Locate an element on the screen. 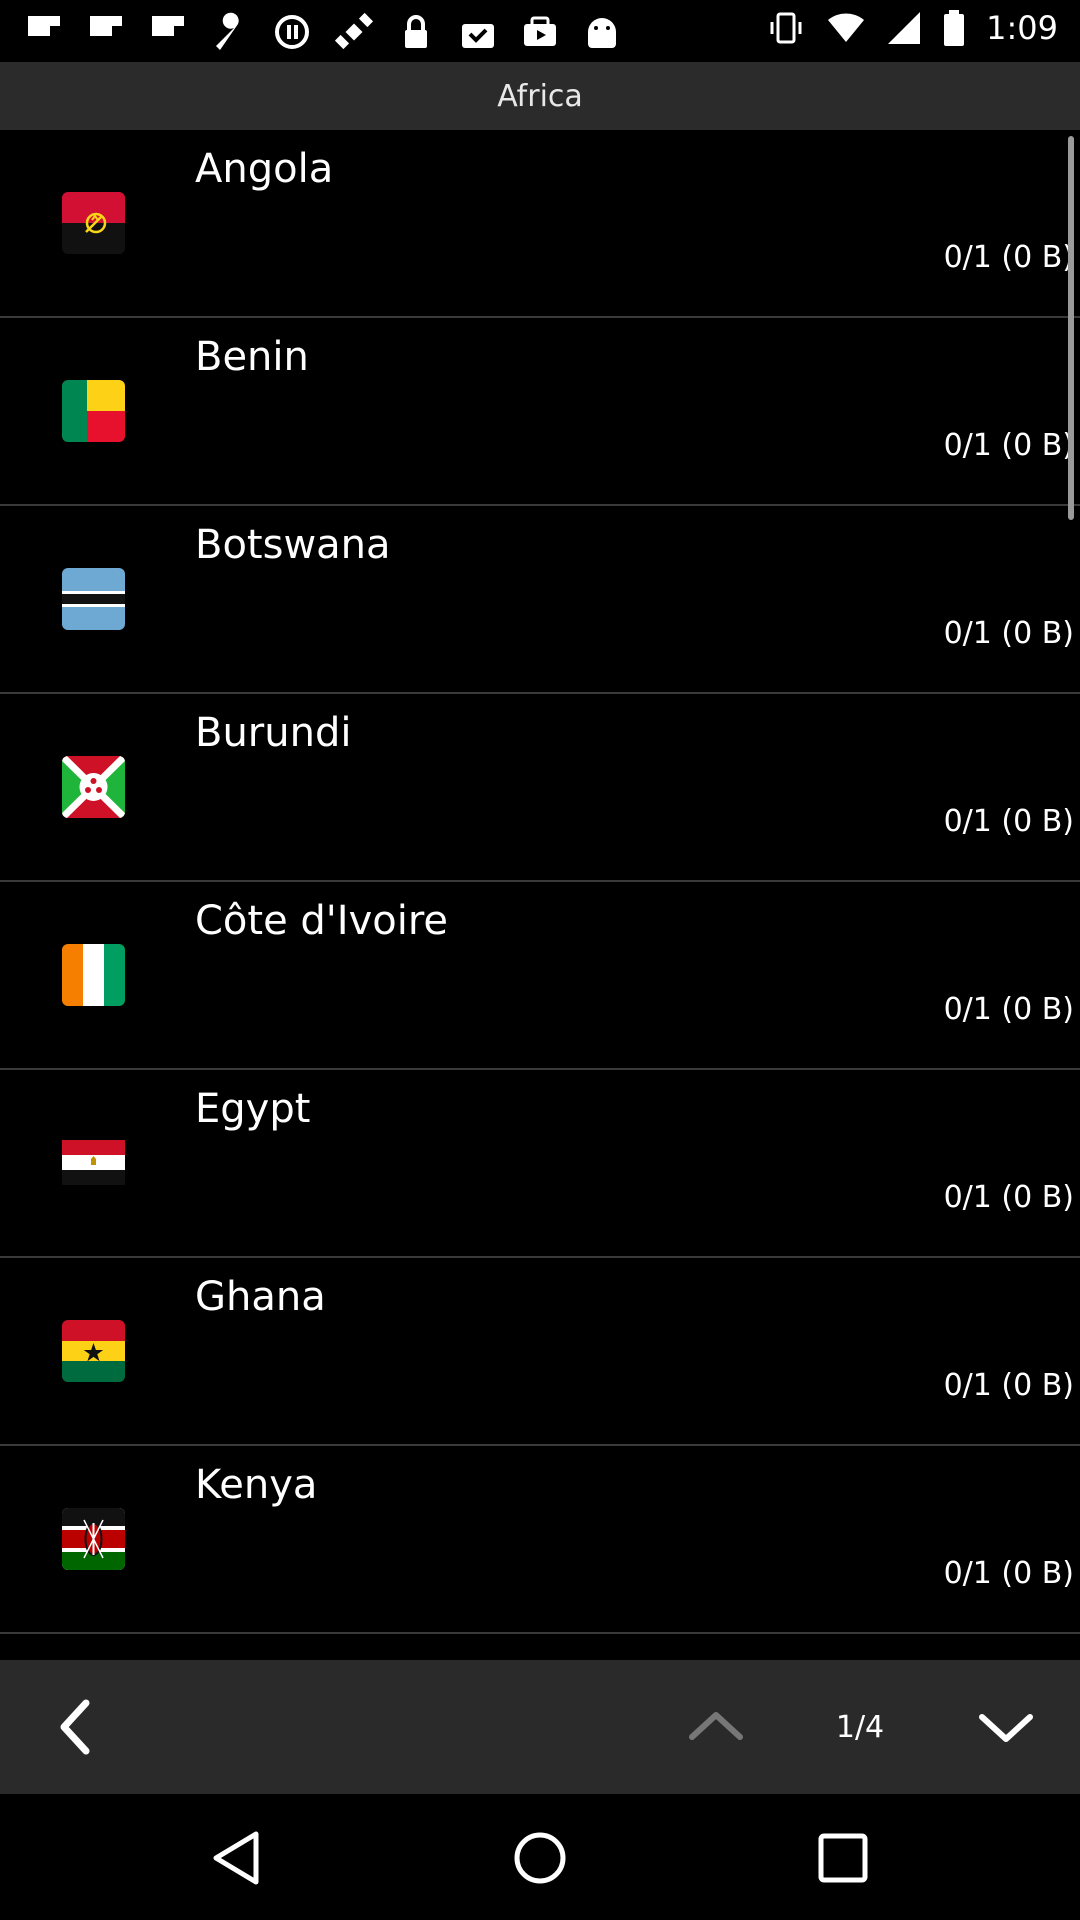  country-name: Egypt is located at coordinates (253, 1109).